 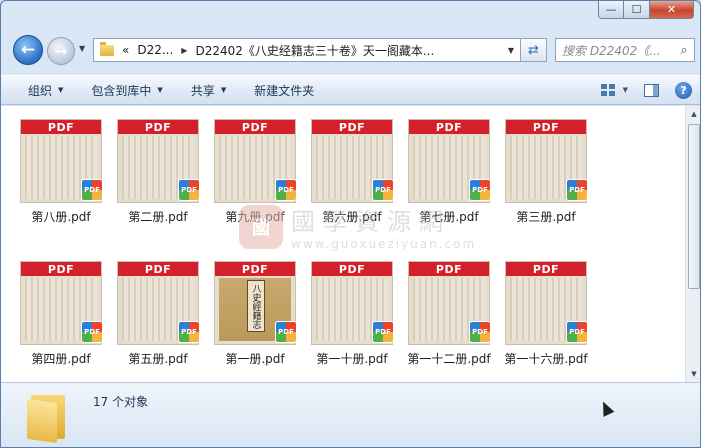 I want to click on scroll-thumb, so click(x=694, y=206).